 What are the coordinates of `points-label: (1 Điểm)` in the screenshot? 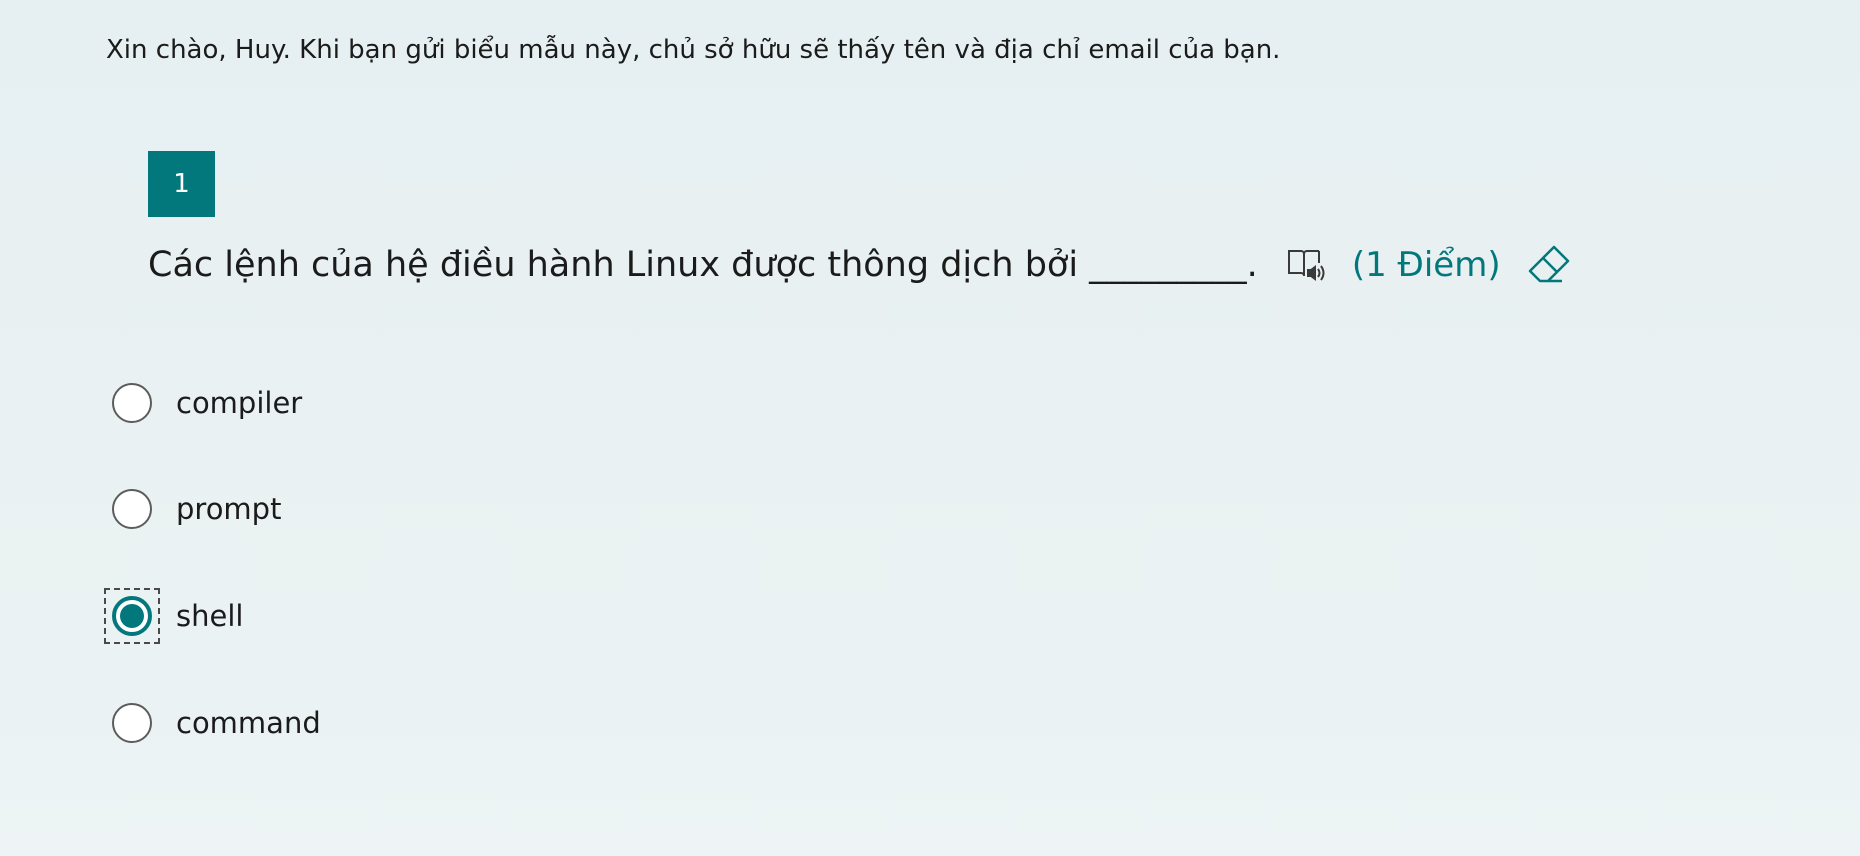 It's located at (1426, 265).